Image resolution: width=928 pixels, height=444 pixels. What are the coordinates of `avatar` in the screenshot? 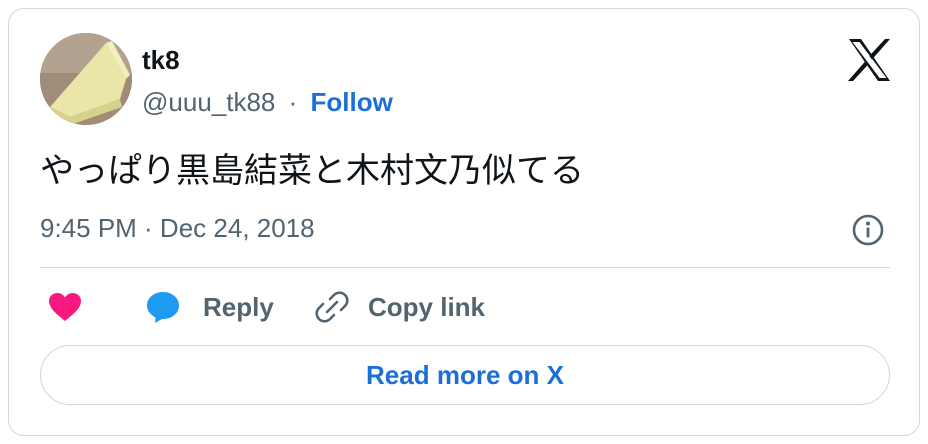 It's located at (86, 79).